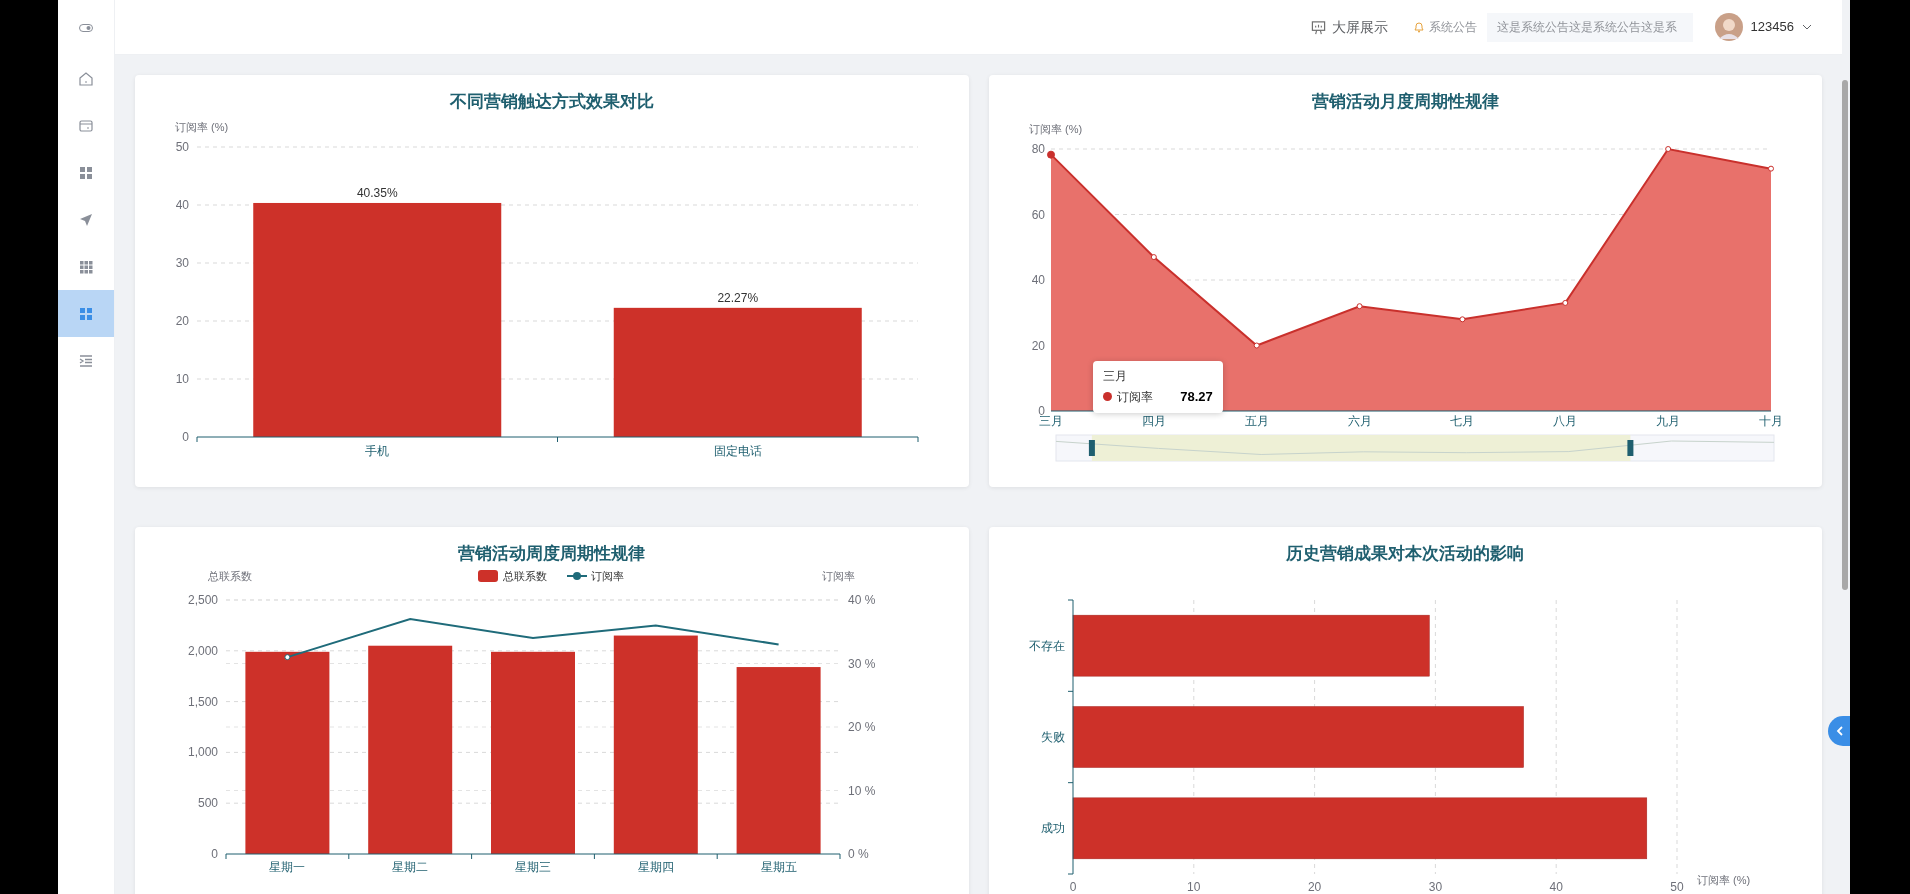 Image resolution: width=1910 pixels, height=894 pixels. I want to click on chart-title: 营销活动月度周期性规律, so click(1405, 102).